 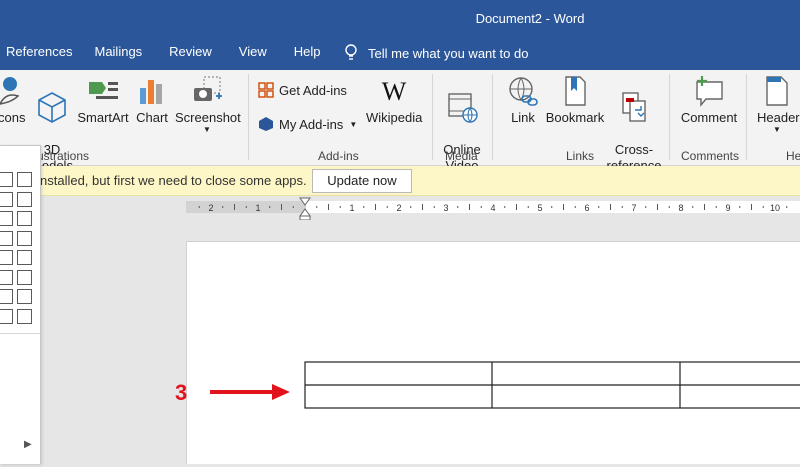 I want to click on online-video-icon, so click(x=463, y=108).